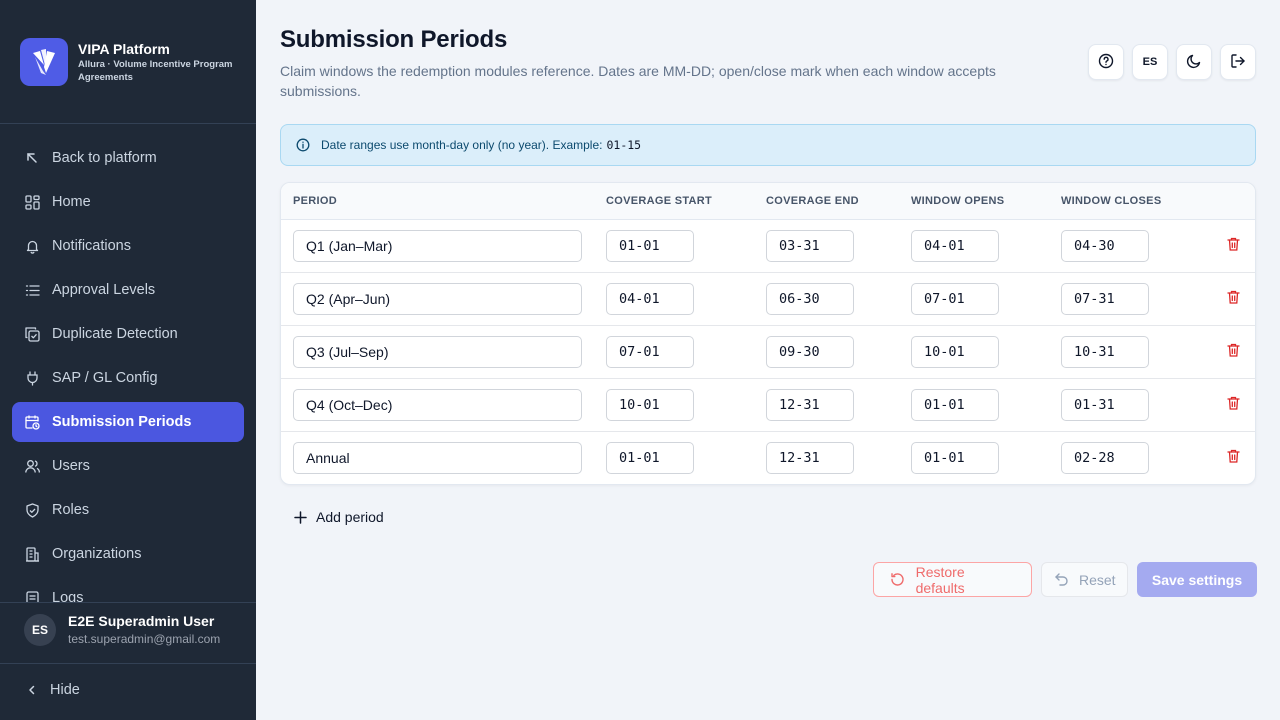 The image size is (1280, 720). I want to click on window-closes-input: 01-31, so click(1105, 405).